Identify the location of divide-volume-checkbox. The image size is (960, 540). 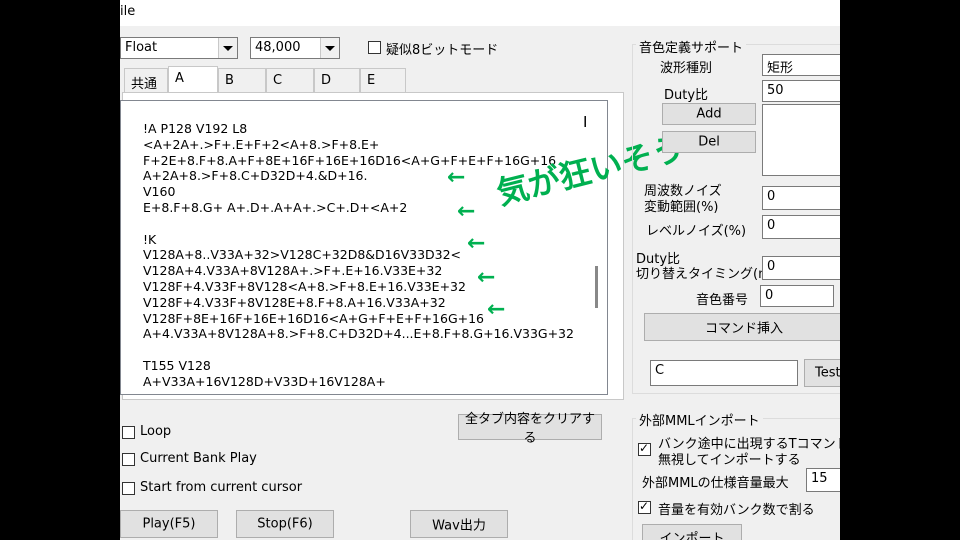
(644, 506).